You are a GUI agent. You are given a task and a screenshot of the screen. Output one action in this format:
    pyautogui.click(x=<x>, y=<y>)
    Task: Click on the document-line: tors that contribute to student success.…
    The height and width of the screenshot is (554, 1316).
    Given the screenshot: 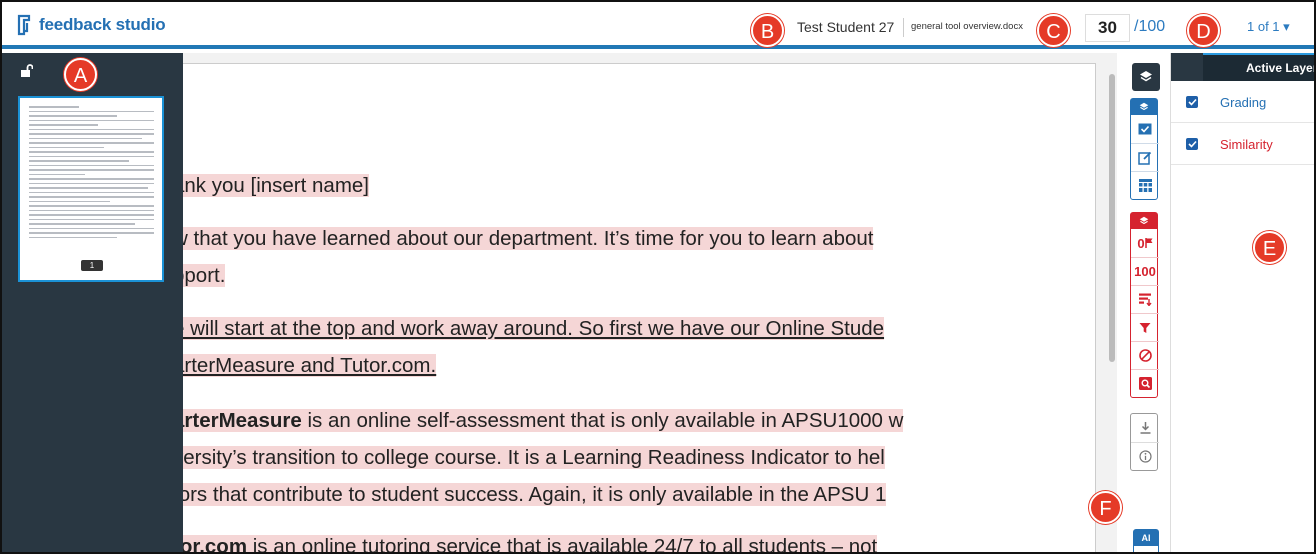 What is the action you would take?
    pyautogui.click(x=535, y=495)
    